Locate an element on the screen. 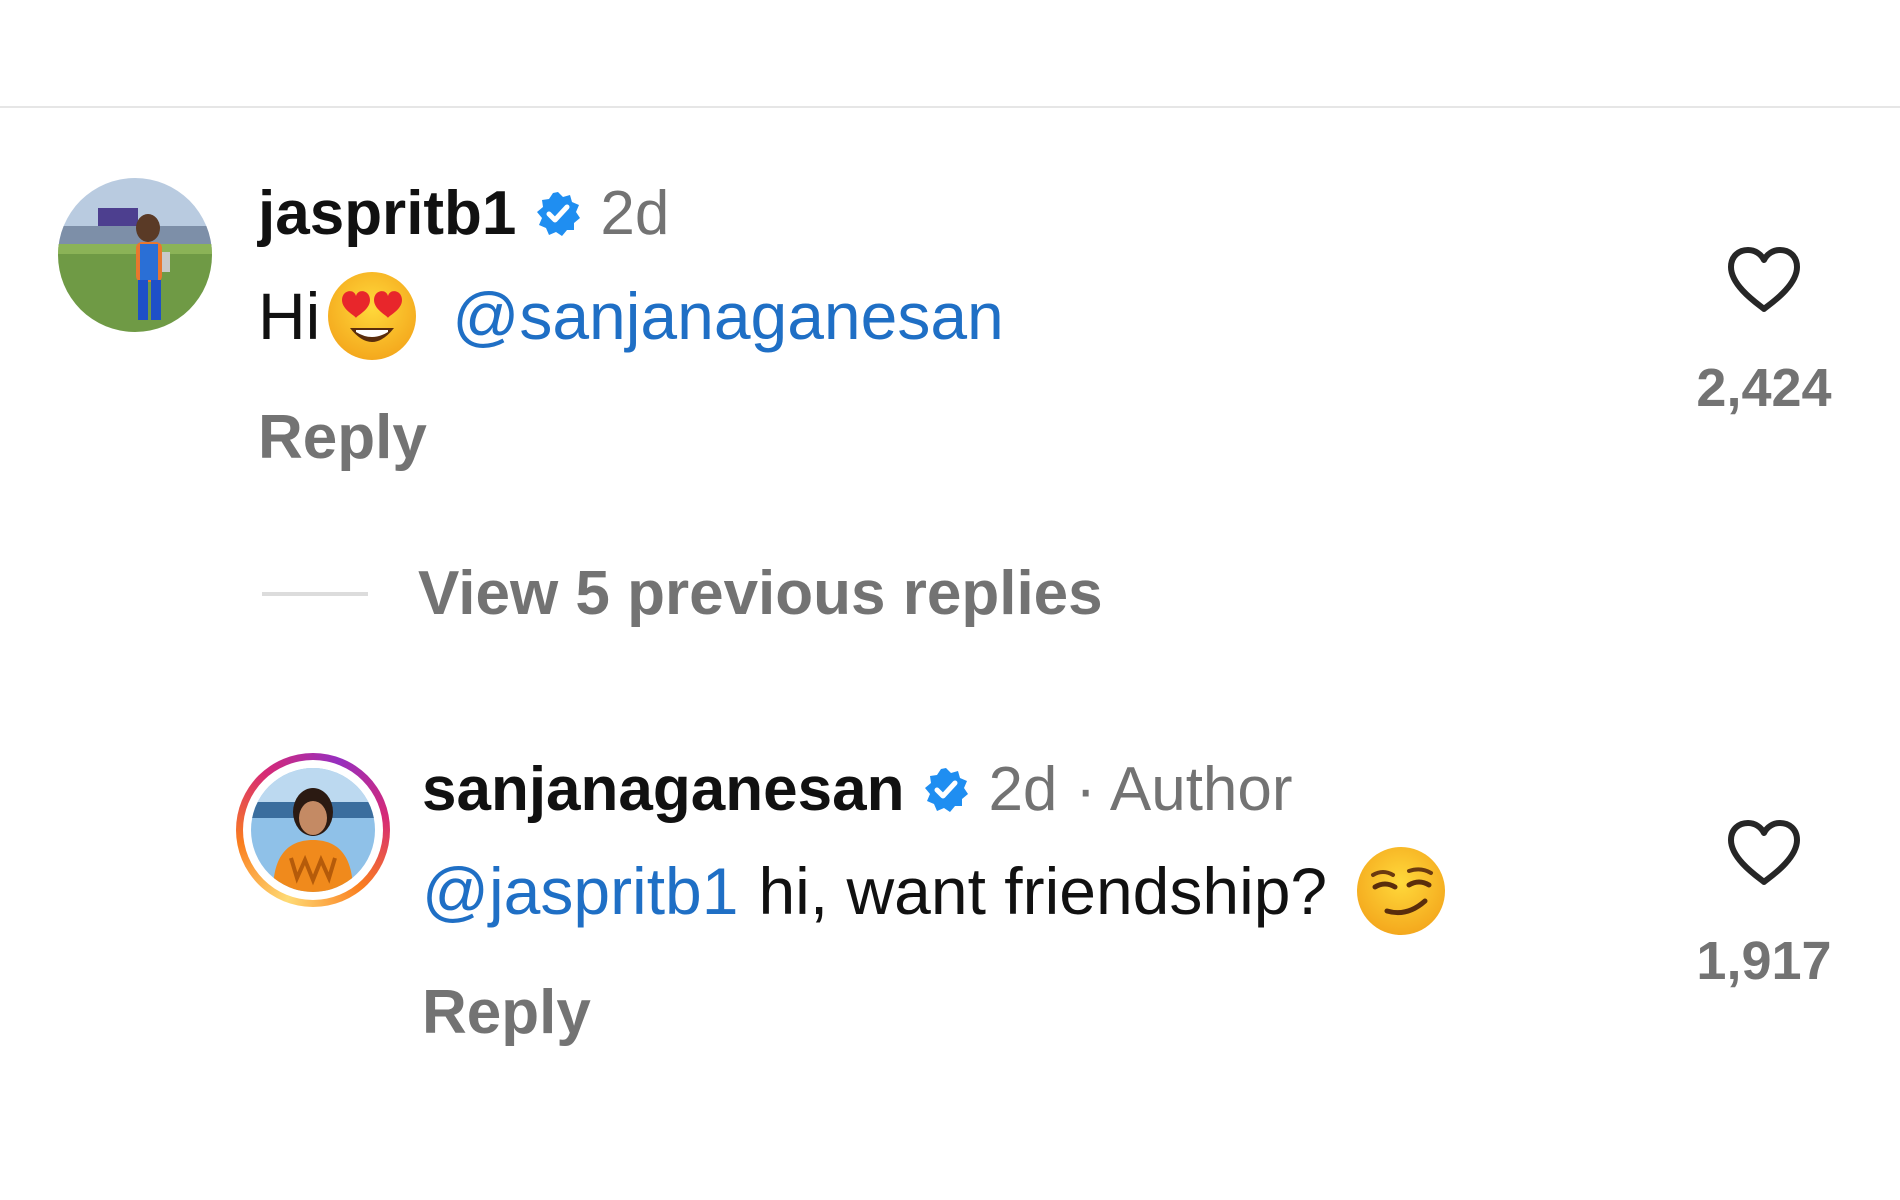 The height and width of the screenshot is (1200, 1900). mention-link: @sanjanaganesan is located at coordinates (727, 316).